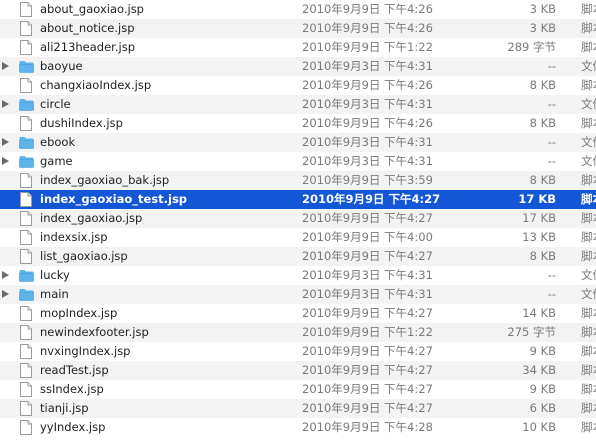 The height and width of the screenshot is (448, 596). I want to click on folder-row: circle 2010年9月3日 下午4:31 -- 文件, so click(298, 104).